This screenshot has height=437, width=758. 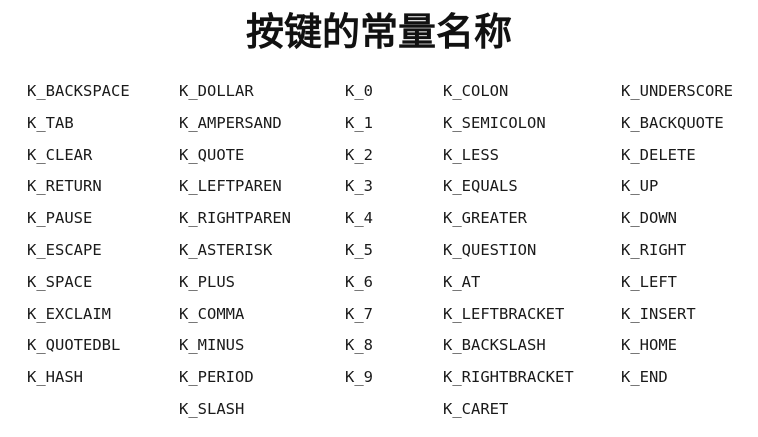 I want to click on key-constant: K_AMPERSAND, so click(x=230, y=122).